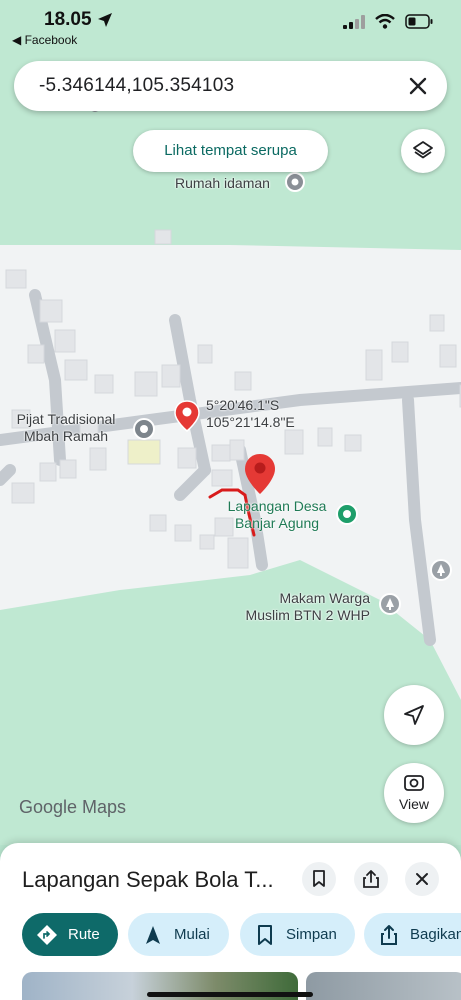 Image resolution: width=461 pixels, height=1000 pixels. What do you see at coordinates (390, 604) in the screenshot?
I see `makam-place-icon` at bounding box center [390, 604].